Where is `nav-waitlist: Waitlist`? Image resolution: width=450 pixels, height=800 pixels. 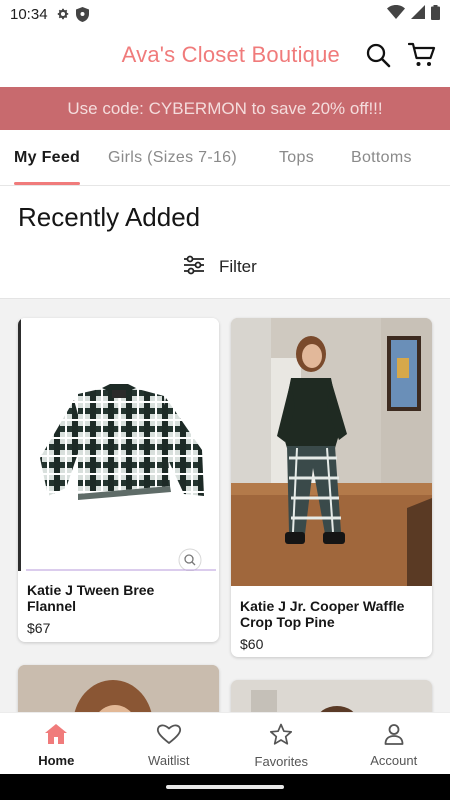
nav-waitlist: Waitlist is located at coordinates (169, 743).